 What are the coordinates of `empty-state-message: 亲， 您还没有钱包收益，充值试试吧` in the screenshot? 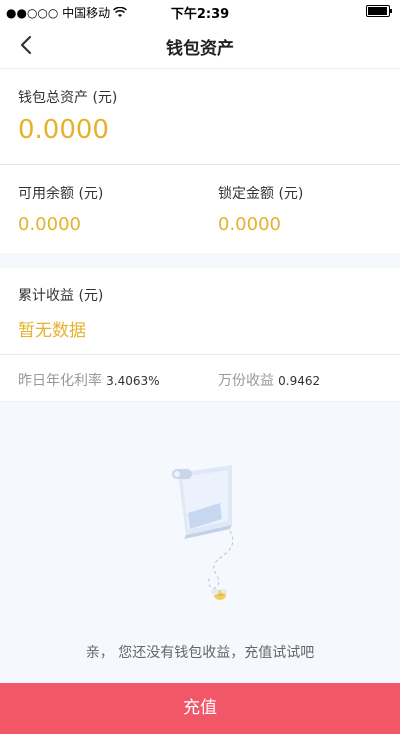 It's located at (200, 653).